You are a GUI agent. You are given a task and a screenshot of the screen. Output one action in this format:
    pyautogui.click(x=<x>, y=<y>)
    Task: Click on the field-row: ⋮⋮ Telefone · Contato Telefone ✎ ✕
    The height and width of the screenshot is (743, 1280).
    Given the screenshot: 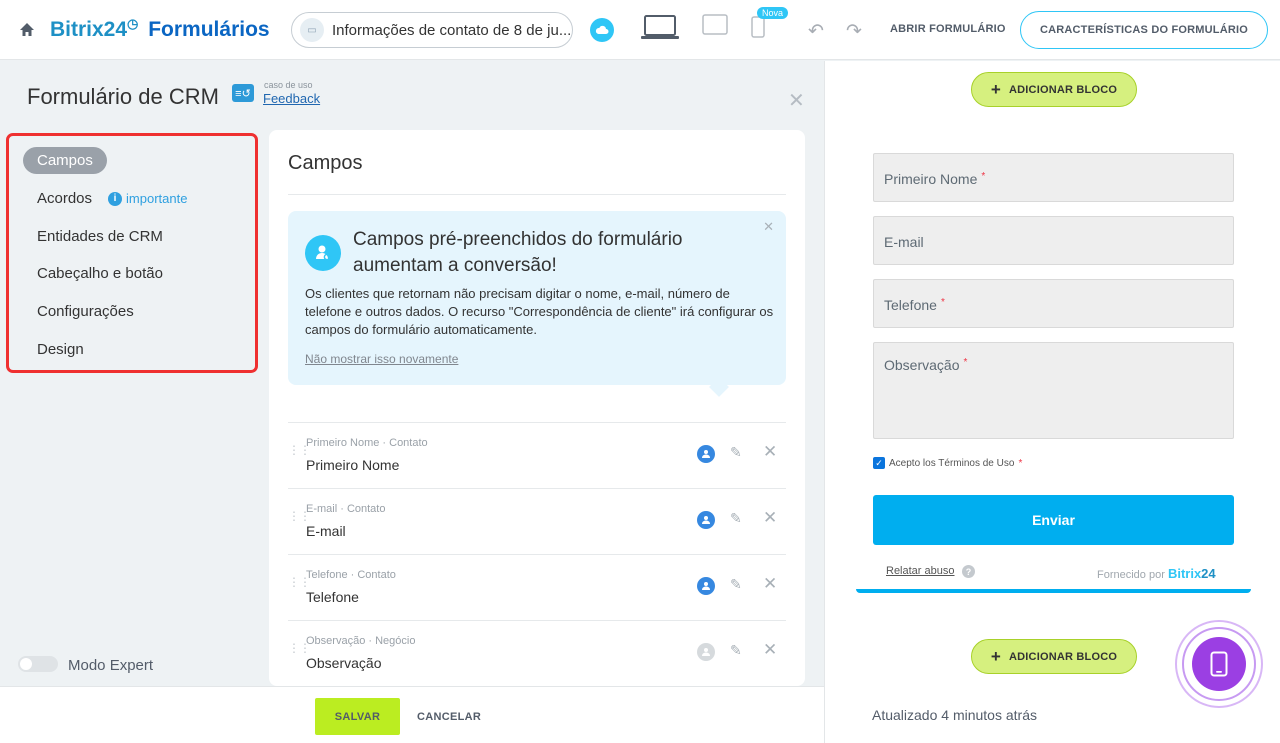 What is the action you would take?
    pyautogui.click(x=537, y=587)
    